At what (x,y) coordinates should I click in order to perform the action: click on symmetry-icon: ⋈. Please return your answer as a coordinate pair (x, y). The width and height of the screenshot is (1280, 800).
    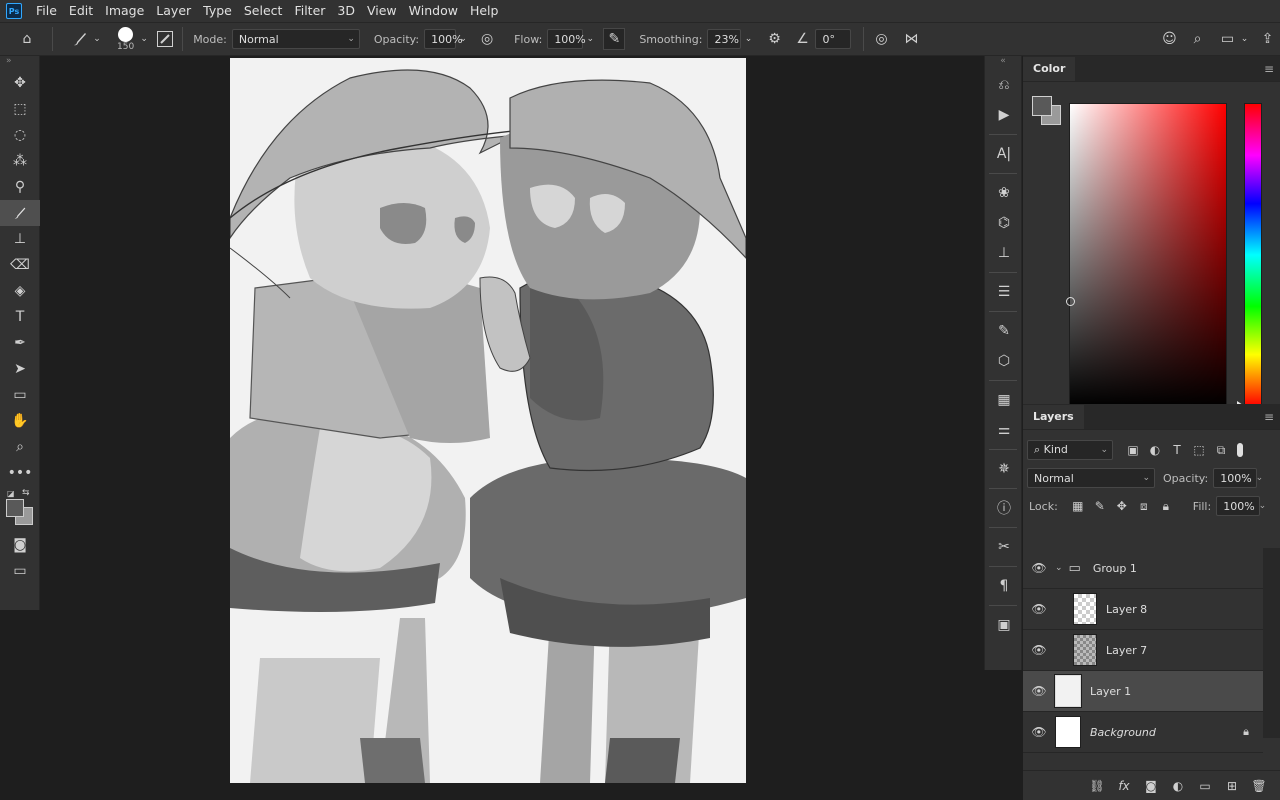
    Looking at the image, I should click on (911, 39).